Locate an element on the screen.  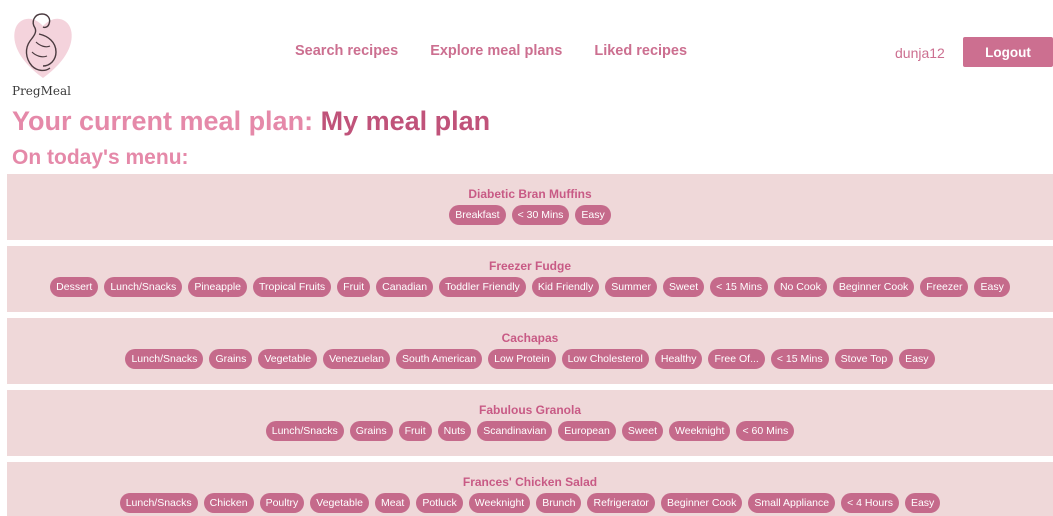
recipe-tag: Venezuelan is located at coordinates (356, 359).